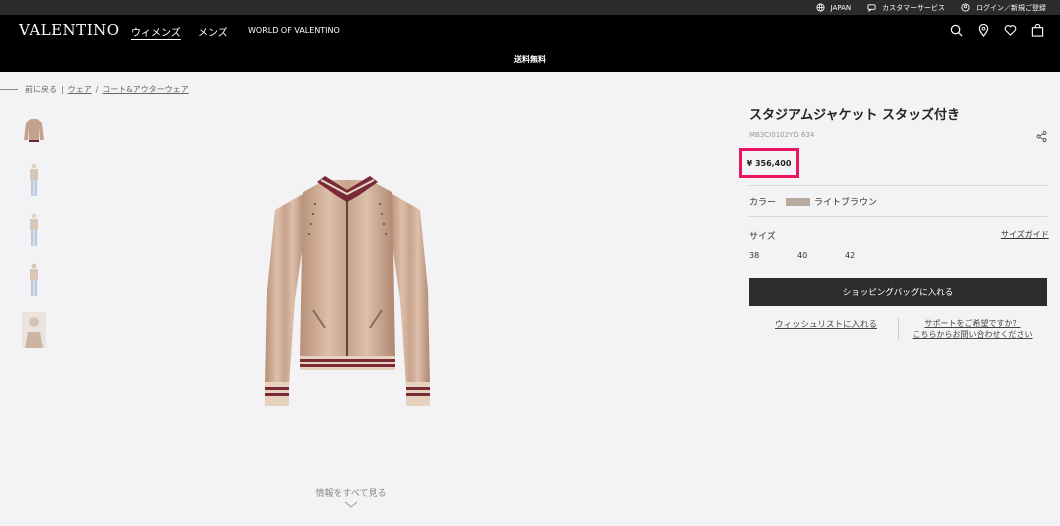  I want to click on user-icon, so click(965, 7).